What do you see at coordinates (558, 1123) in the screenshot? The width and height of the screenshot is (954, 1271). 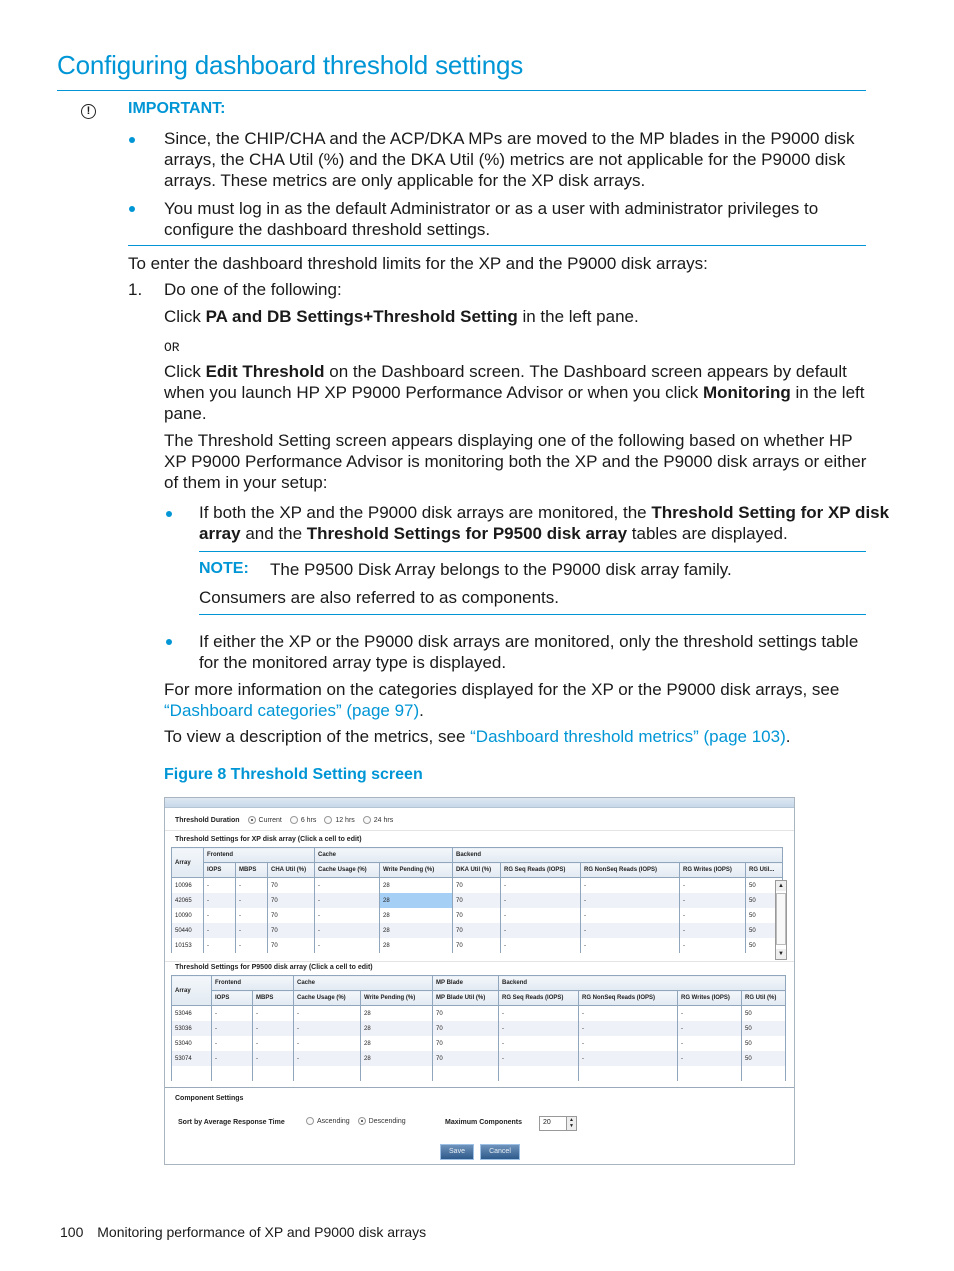 I see `max-components-stepper: 20 ▲ ▼` at bounding box center [558, 1123].